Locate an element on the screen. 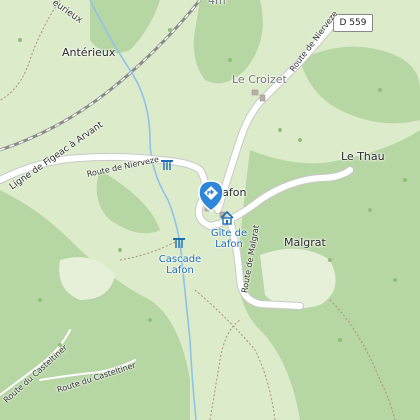 Image resolution: width=420 pixels, height=420 pixels. road-shield-d559: D 559 is located at coordinates (353, 23).